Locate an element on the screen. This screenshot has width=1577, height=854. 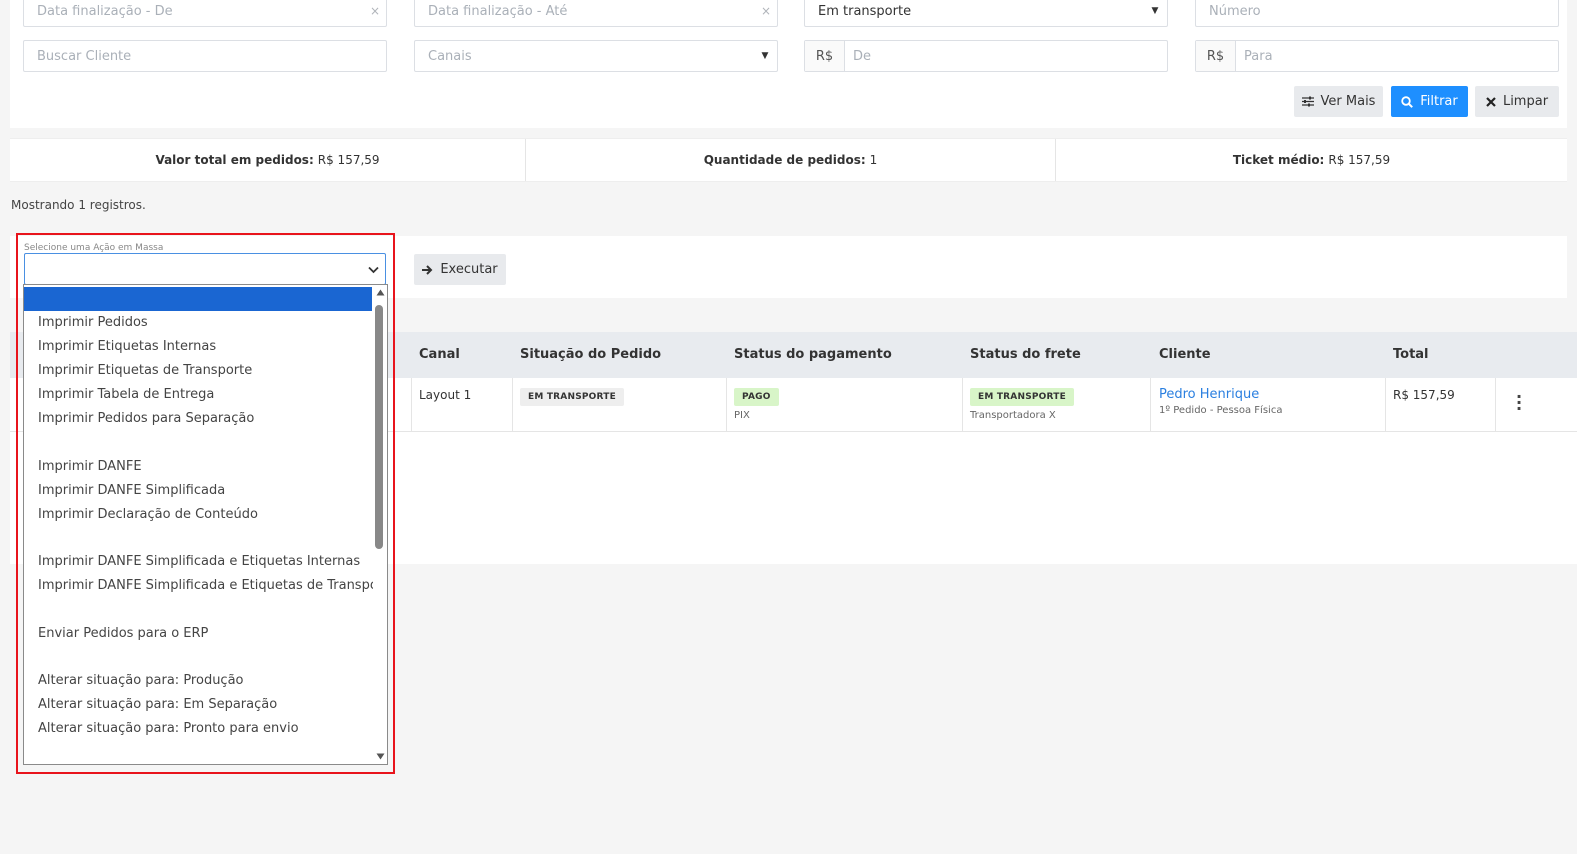
clear-button: Limpar is located at coordinates (1517, 101).